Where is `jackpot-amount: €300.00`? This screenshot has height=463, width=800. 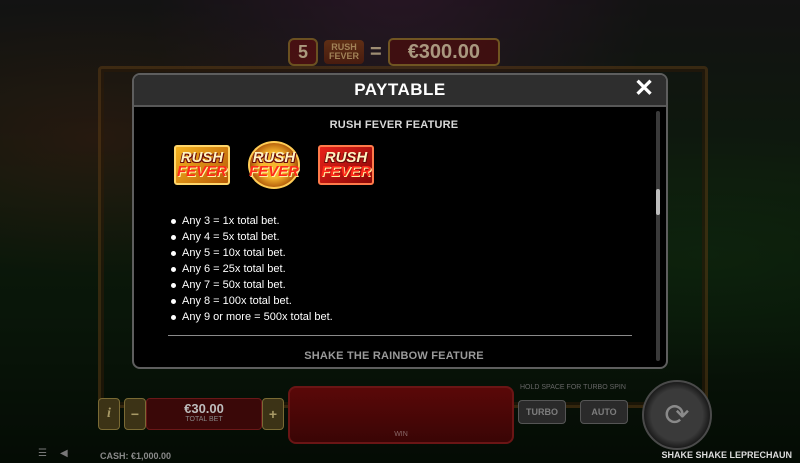
jackpot-amount: €300.00 is located at coordinates (443, 52).